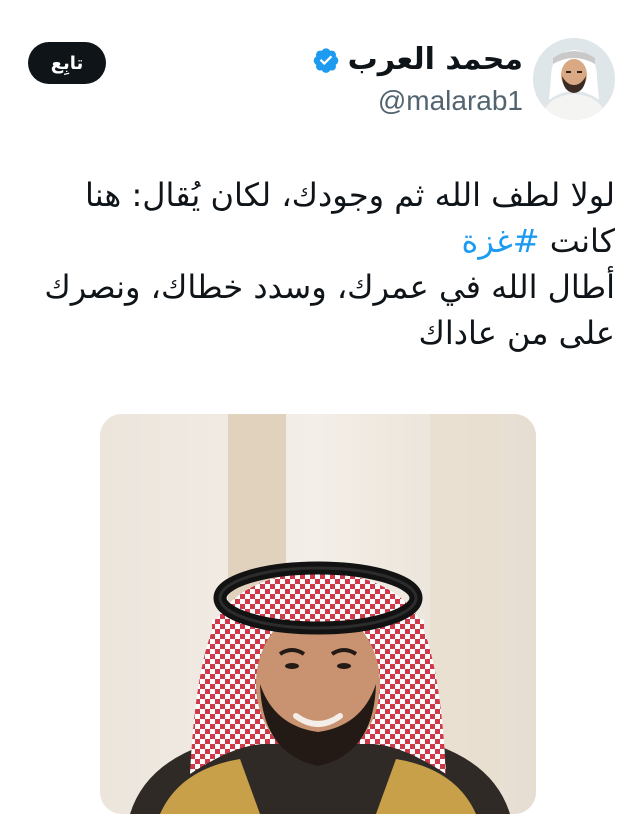  What do you see at coordinates (329, 287) in the screenshot?
I see `tweet-line-3: أطال الله في عمرك، وسدد خطاك، ونصرك` at bounding box center [329, 287].